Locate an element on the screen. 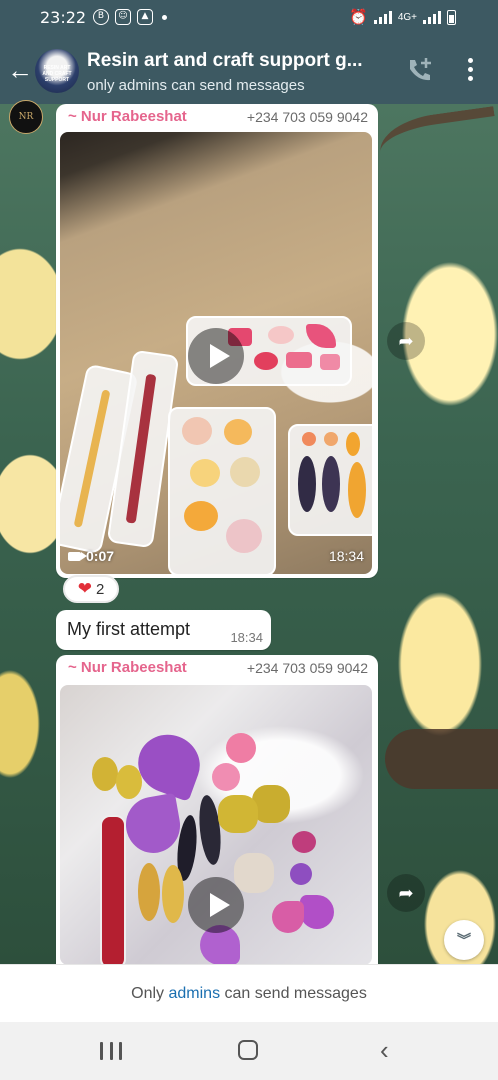  admins-only-notice: Only admins can send messages is located at coordinates (249, 993).